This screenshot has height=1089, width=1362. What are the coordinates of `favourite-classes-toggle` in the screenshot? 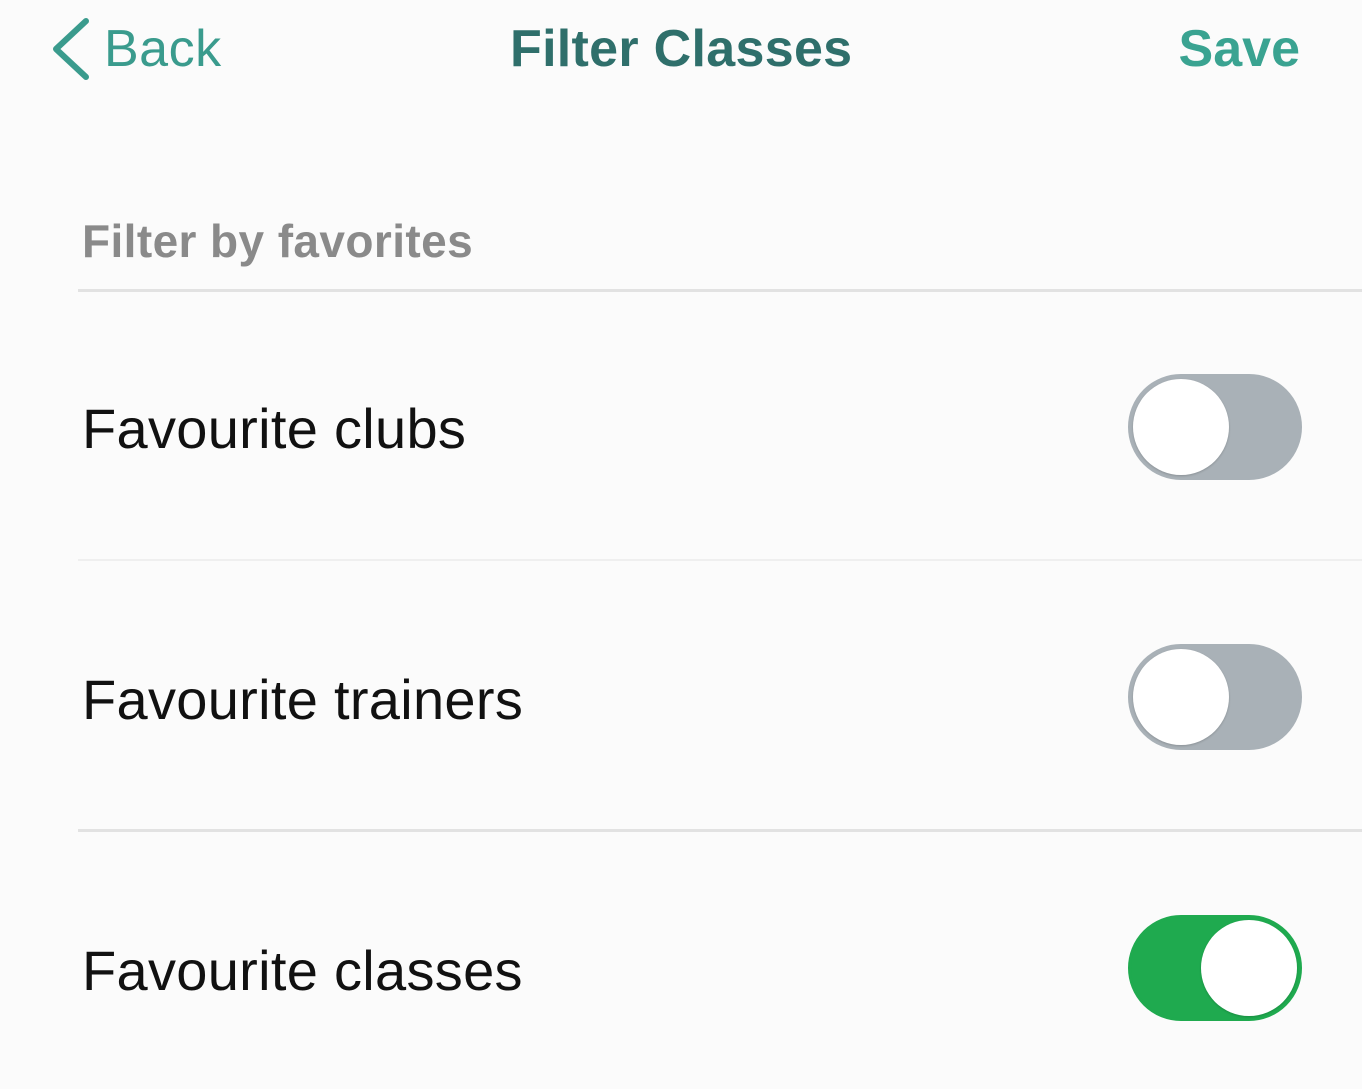 It's located at (1215, 968).